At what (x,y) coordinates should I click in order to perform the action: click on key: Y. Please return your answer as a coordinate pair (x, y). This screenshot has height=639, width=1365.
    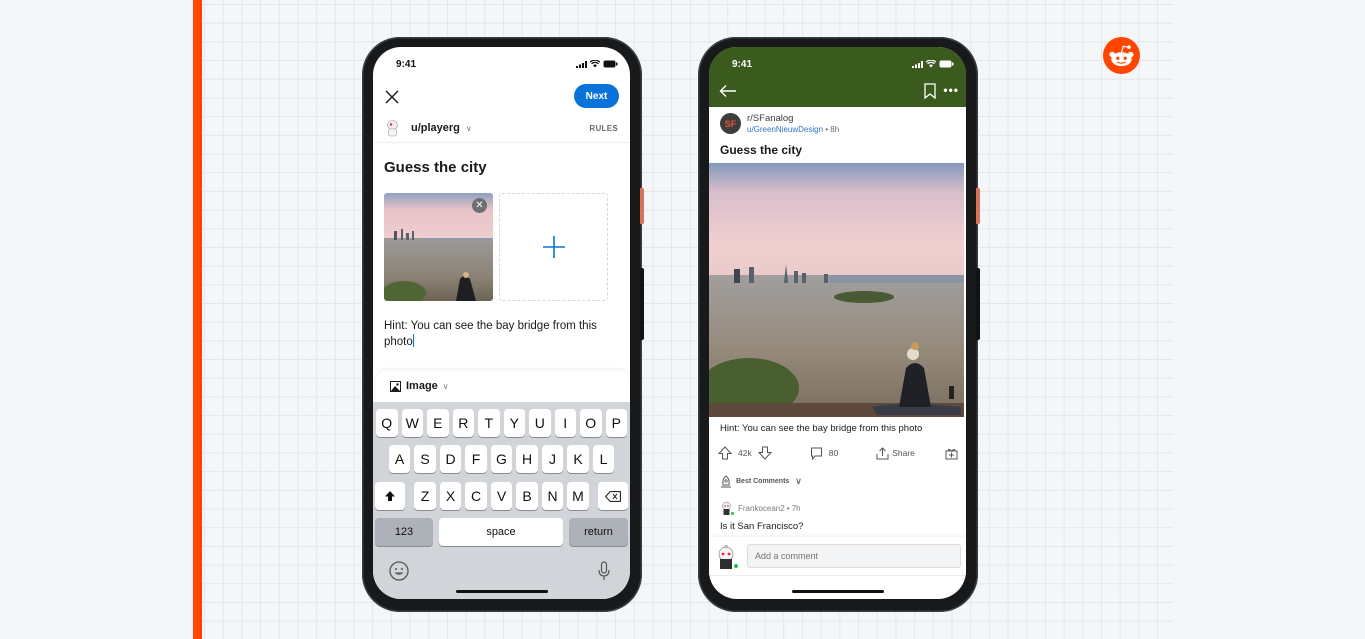
    Looking at the image, I should click on (514, 423).